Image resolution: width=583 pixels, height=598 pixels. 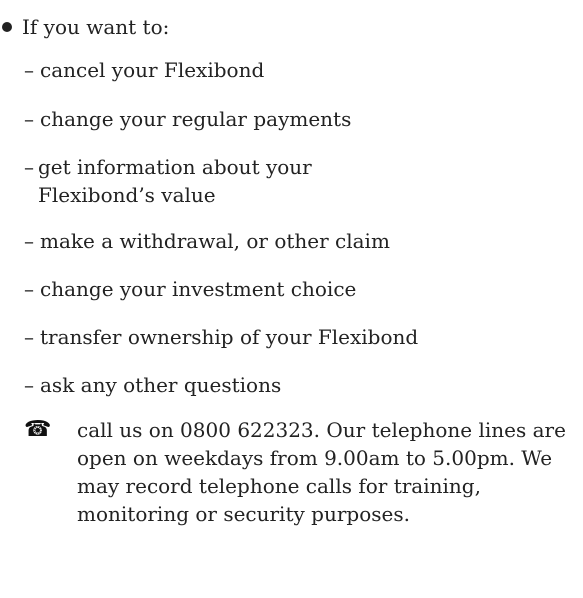 What do you see at coordinates (161, 385) in the screenshot?
I see `list-item-text: ask any other questions` at bounding box center [161, 385].